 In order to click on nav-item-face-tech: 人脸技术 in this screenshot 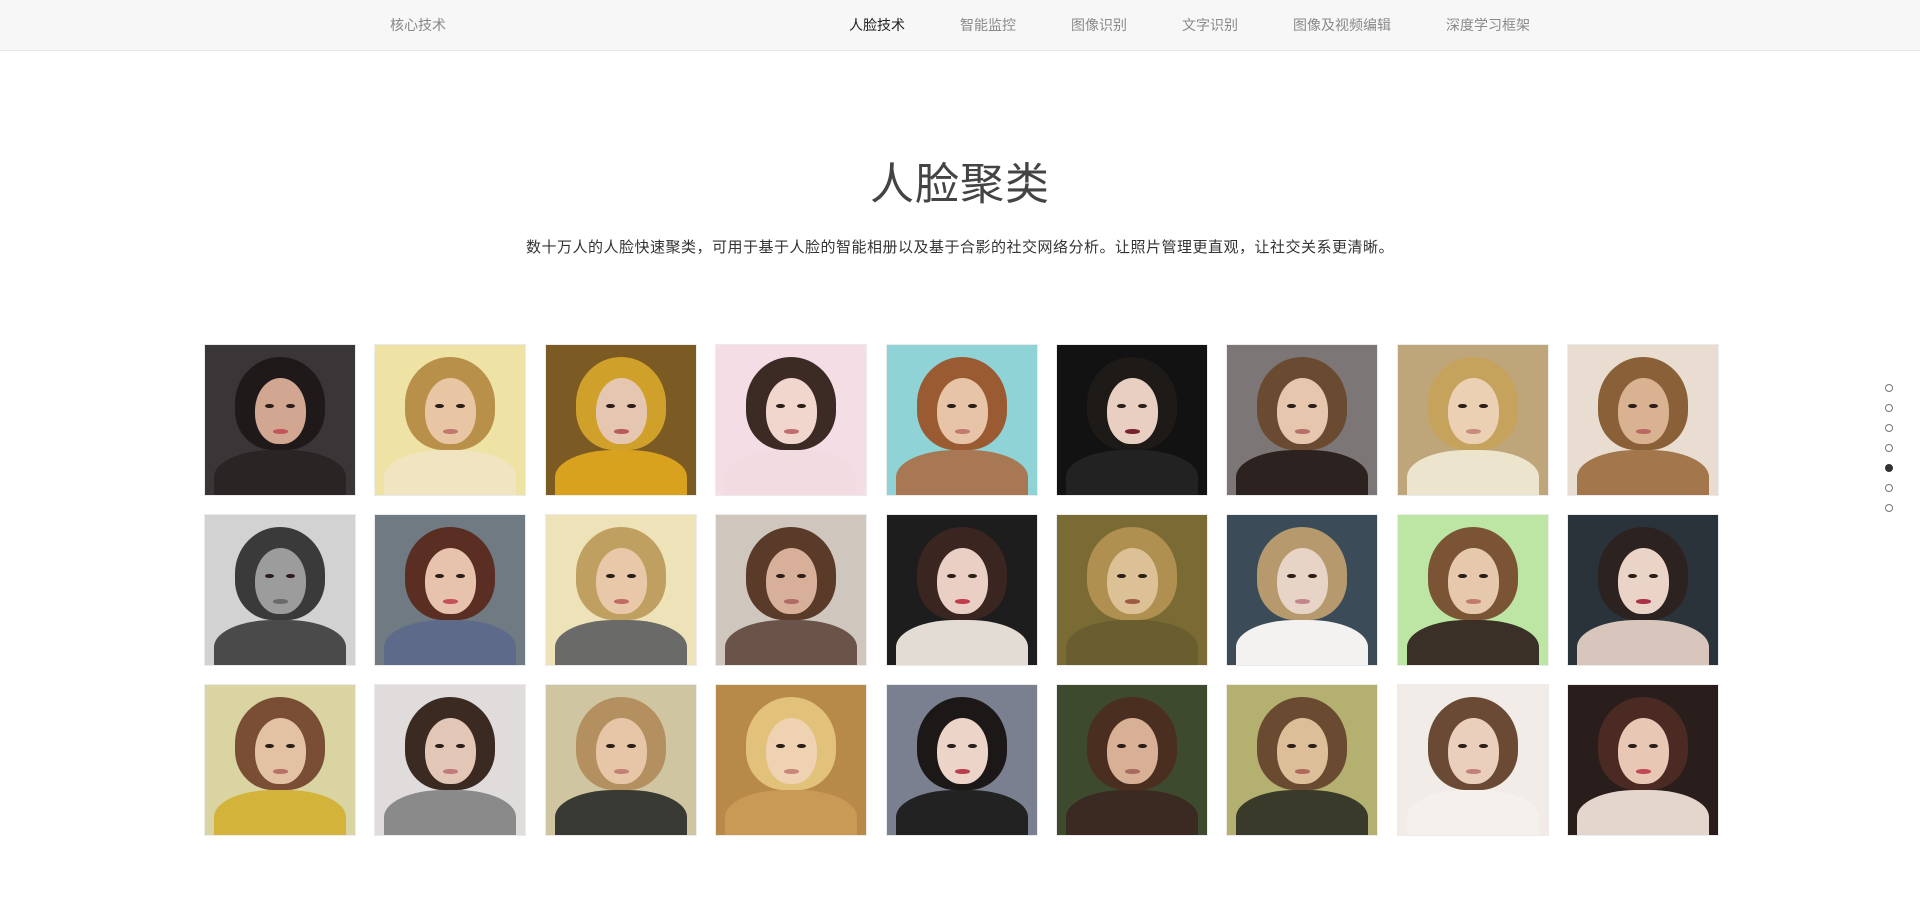, I will do `click(877, 25)`.